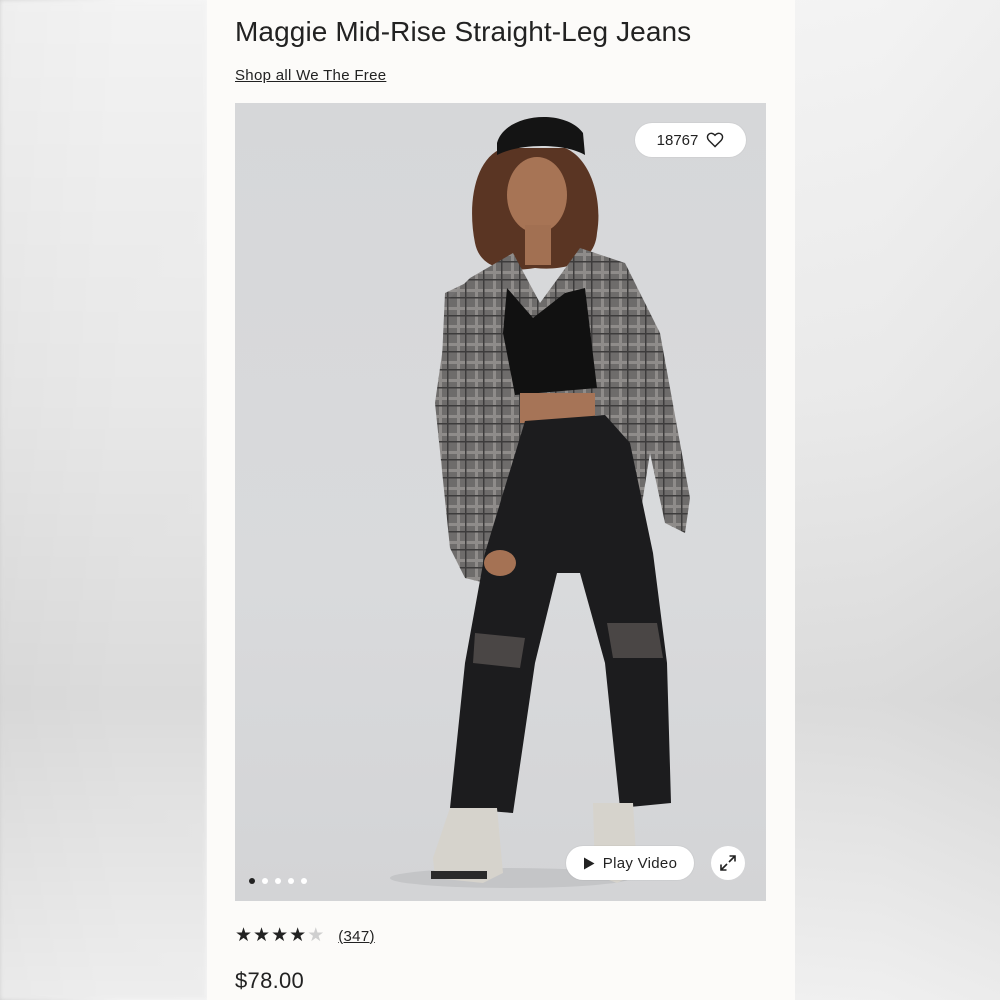 This screenshot has height=1000, width=1000. What do you see at coordinates (589, 863) in the screenshot?
I see `play-icon` at bounding box center [589, 863].